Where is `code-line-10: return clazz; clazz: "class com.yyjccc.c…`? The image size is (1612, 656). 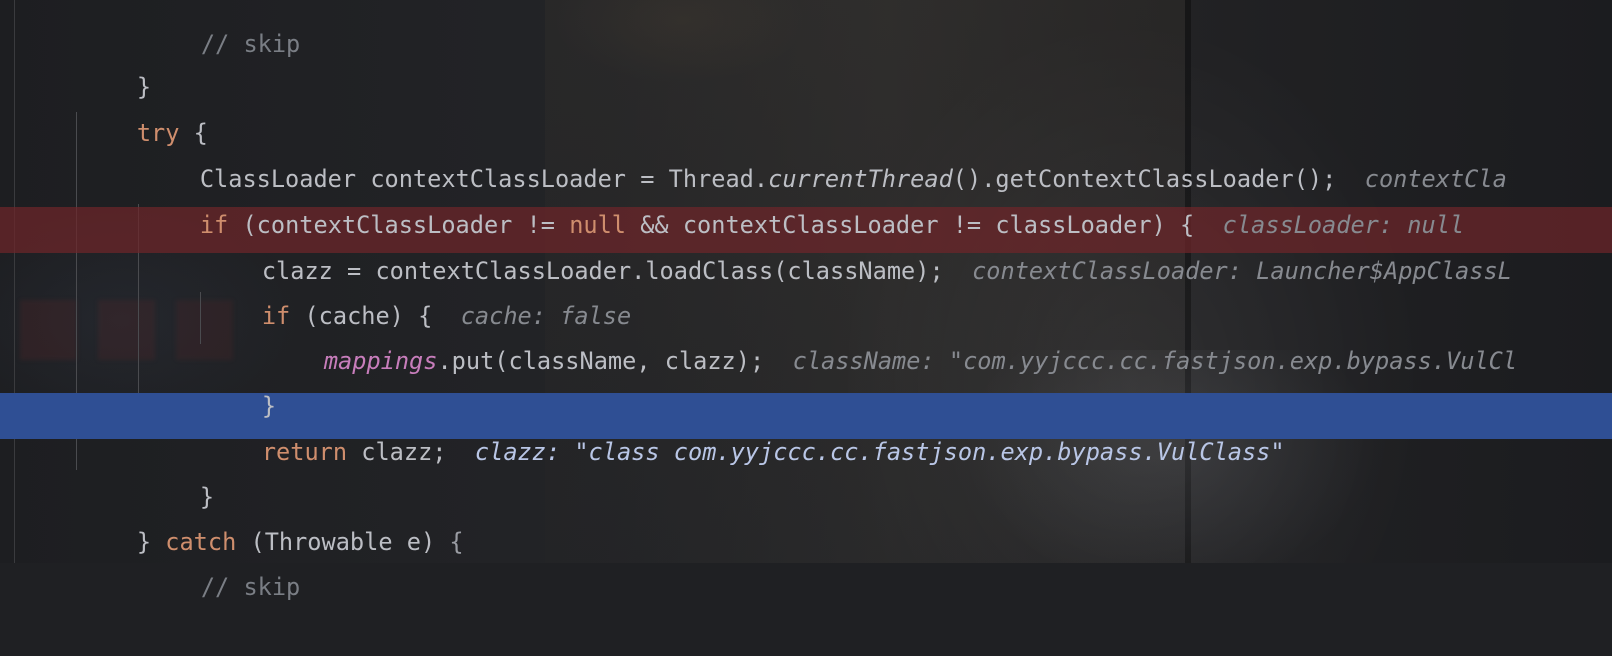 code-line-10: return clazz; clazz: "class com.yyjccc.c… is located at coordinates (745, 424).